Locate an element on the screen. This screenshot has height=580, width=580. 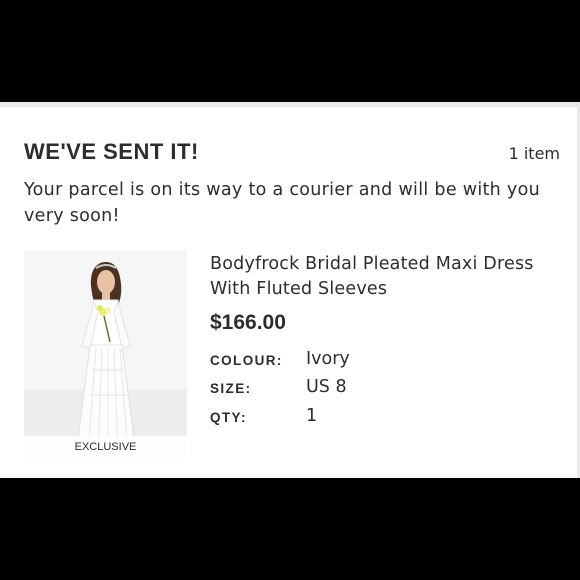
product-image: EXCLUSIVE is located at coordinates (105, 354).